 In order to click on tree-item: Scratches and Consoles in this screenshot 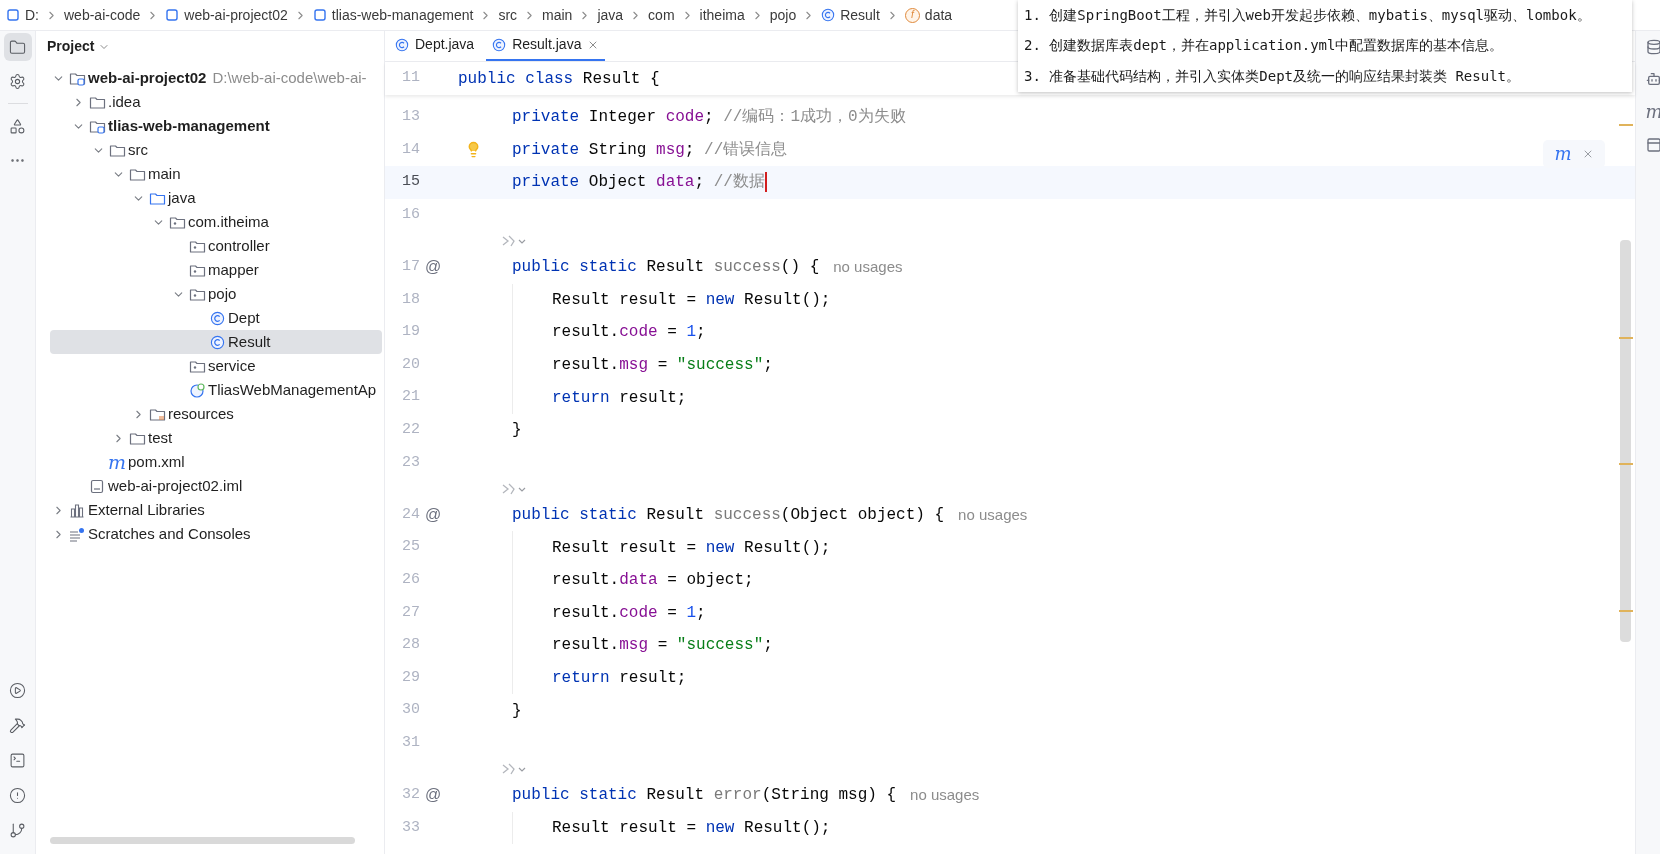, I will do `click(216, 534)`.